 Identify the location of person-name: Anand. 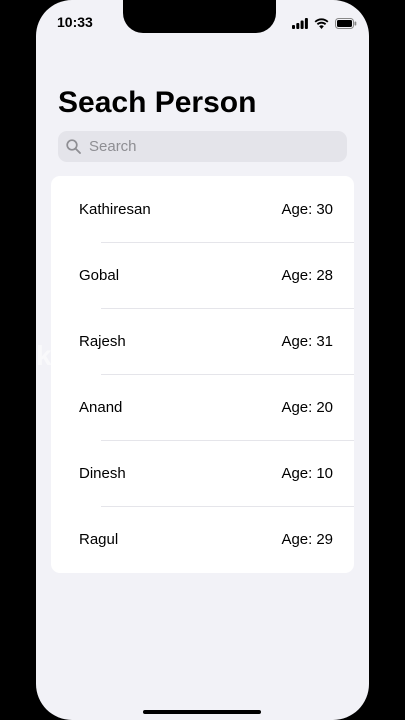
(101, 407).